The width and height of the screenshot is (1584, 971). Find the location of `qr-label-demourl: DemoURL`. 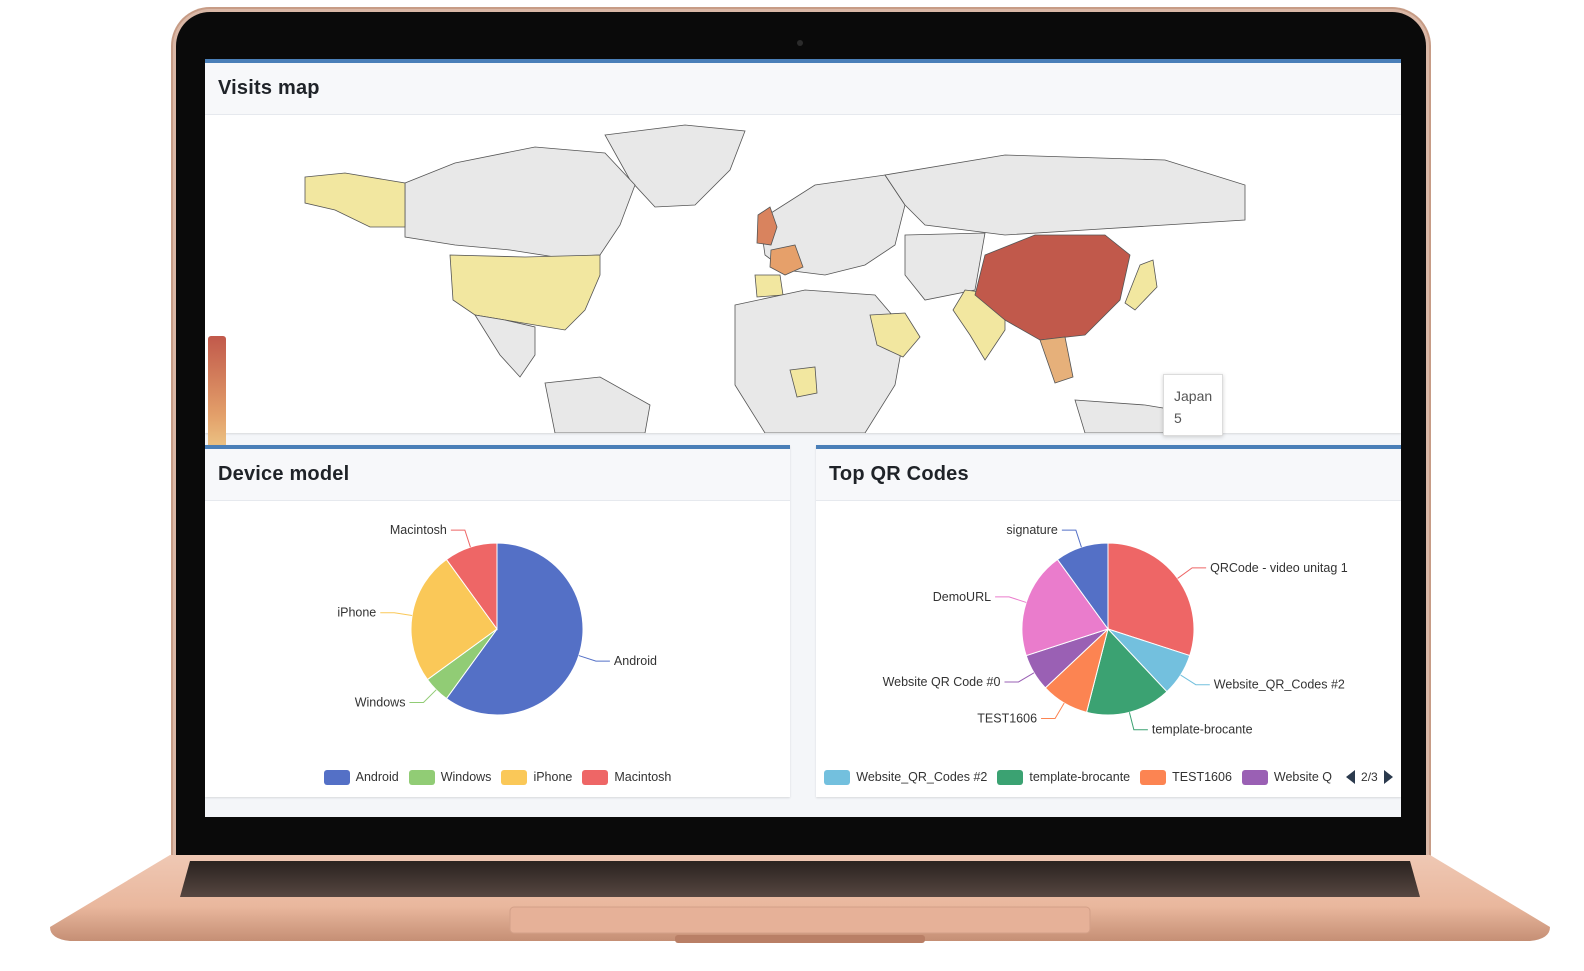

qr-label-demourl: DemoURL is located at coordinates (962, 597).